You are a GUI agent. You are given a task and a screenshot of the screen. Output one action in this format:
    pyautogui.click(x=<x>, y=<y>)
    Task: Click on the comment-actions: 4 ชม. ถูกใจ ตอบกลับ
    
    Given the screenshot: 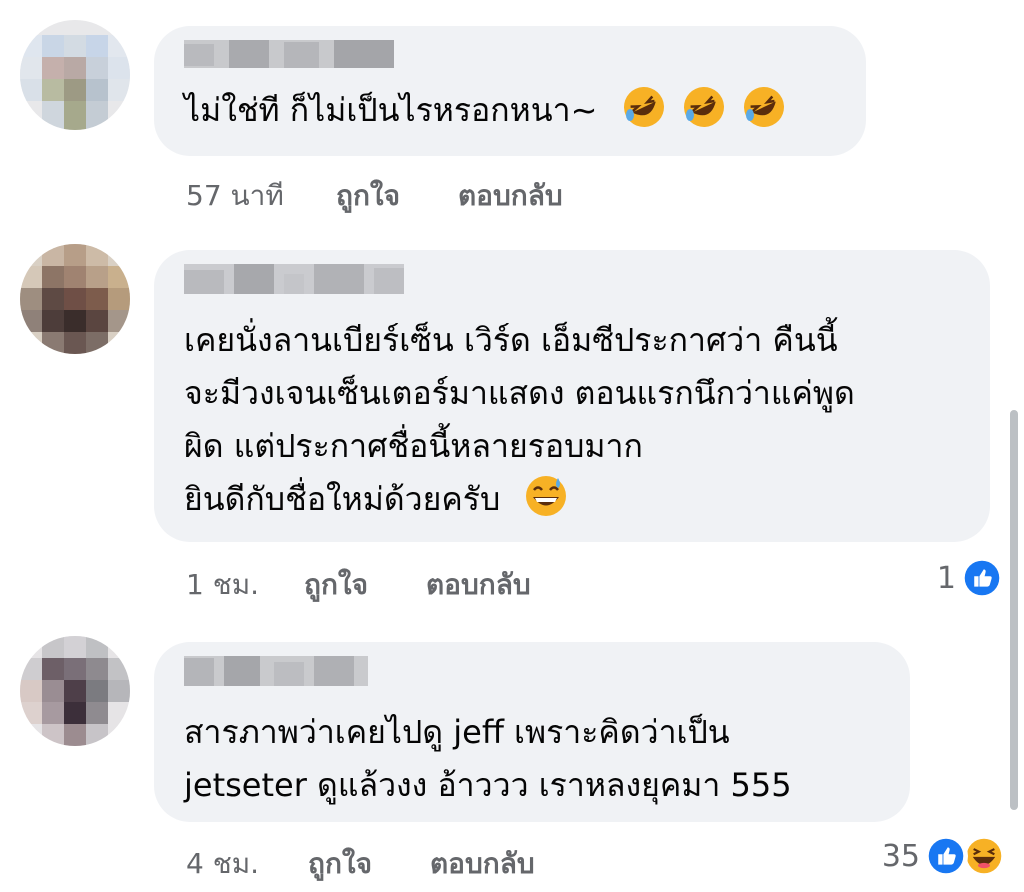 What is the action you would take?
    pyautogui.click(x=436, y=862)
    